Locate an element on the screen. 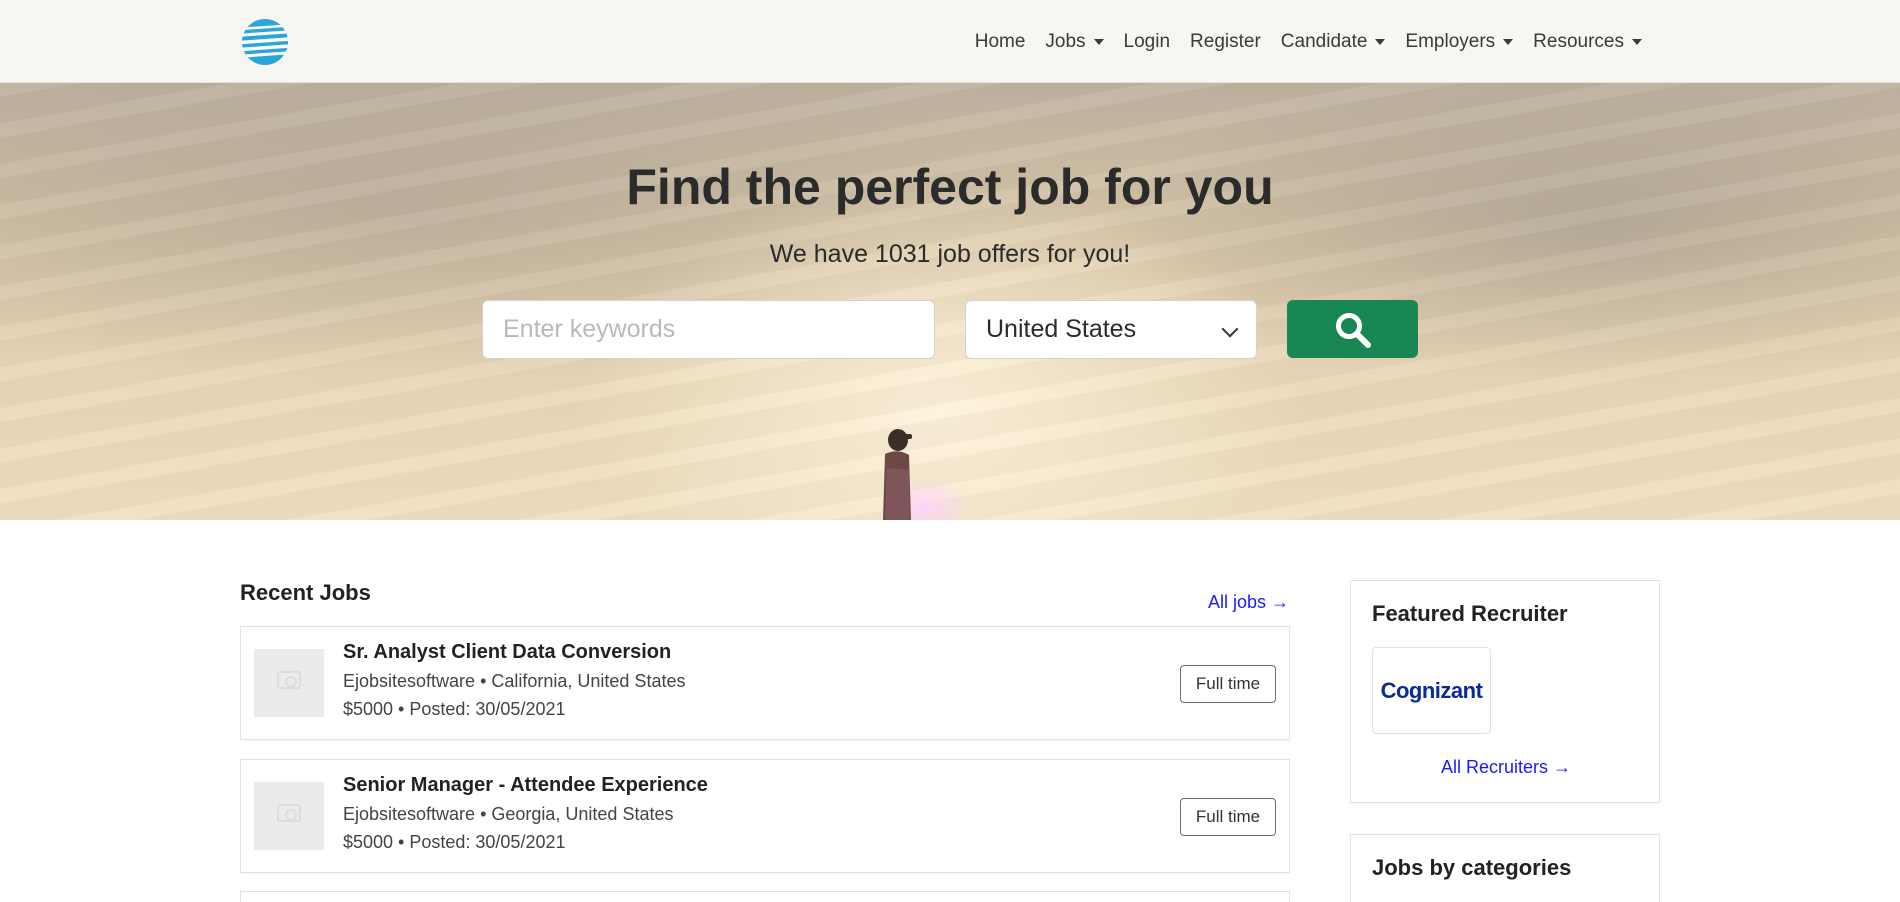  country-select-value: United States is located at coordinates (1061, 329).